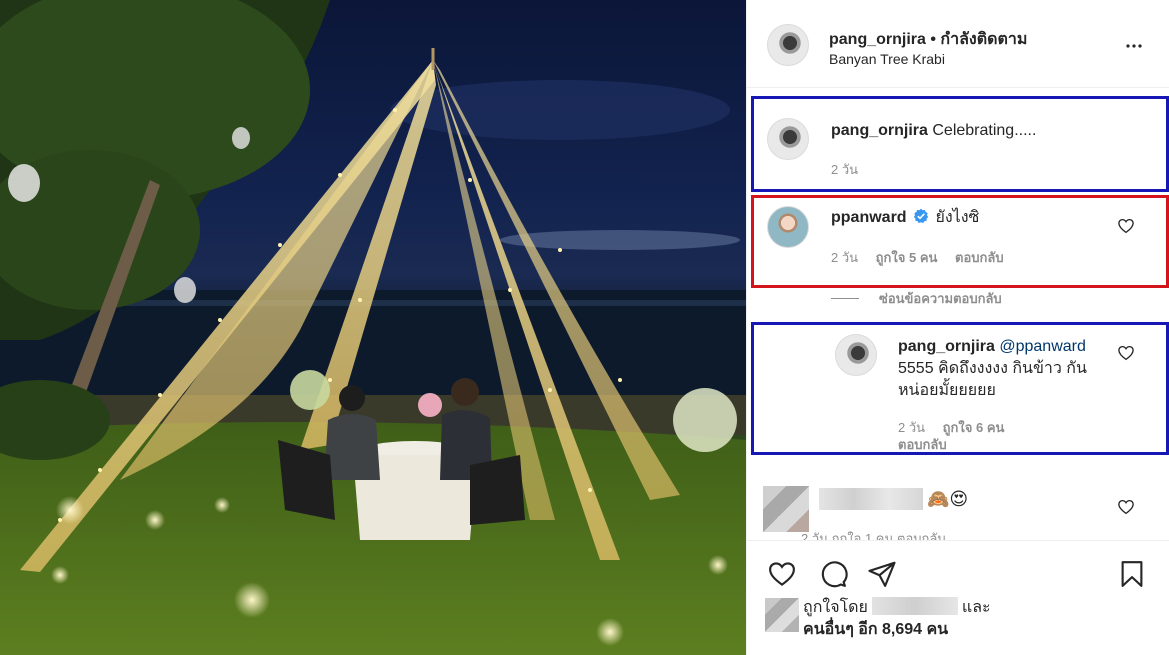 The height and width of the screenshot is (655, 1169). I want to click on hide-replies-button: ซ่อนข้อความตอบกลับ, so click(916, 298).